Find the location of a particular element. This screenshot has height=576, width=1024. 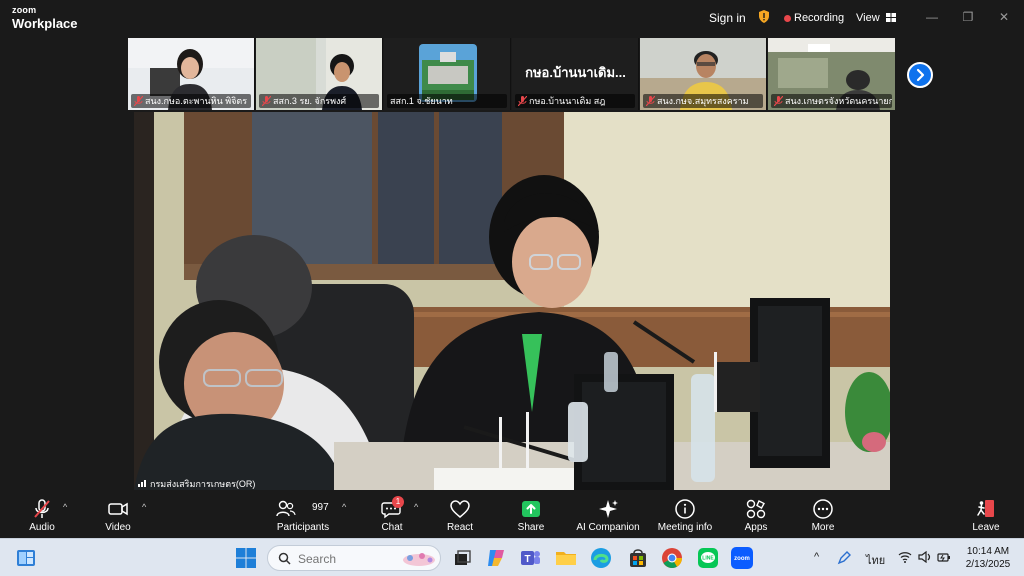

file-explorer-icon is located at coordinates (566, 558).